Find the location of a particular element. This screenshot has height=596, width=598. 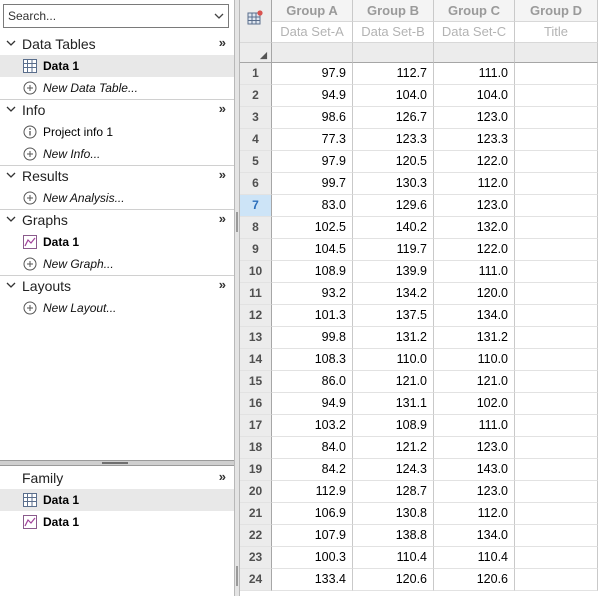

section-header-info: Info » is located at coordinates (117, 110).